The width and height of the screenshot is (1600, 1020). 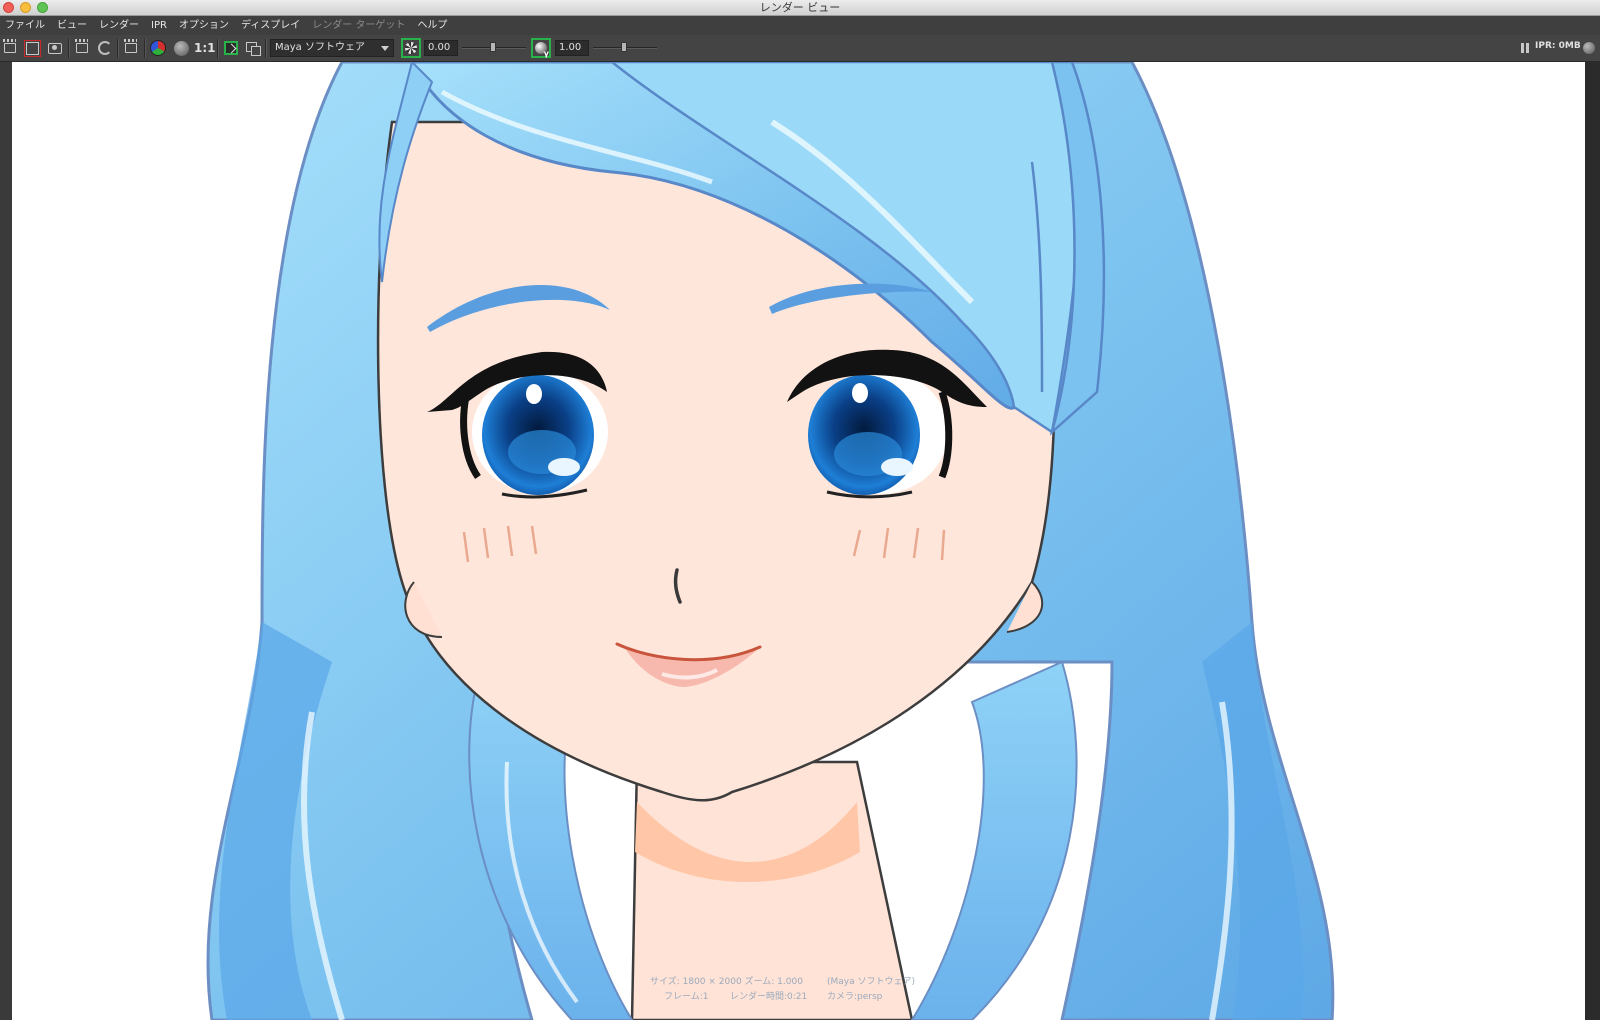 I want to click on ipr-clapperboard-icon, so click(x=81, y=46).